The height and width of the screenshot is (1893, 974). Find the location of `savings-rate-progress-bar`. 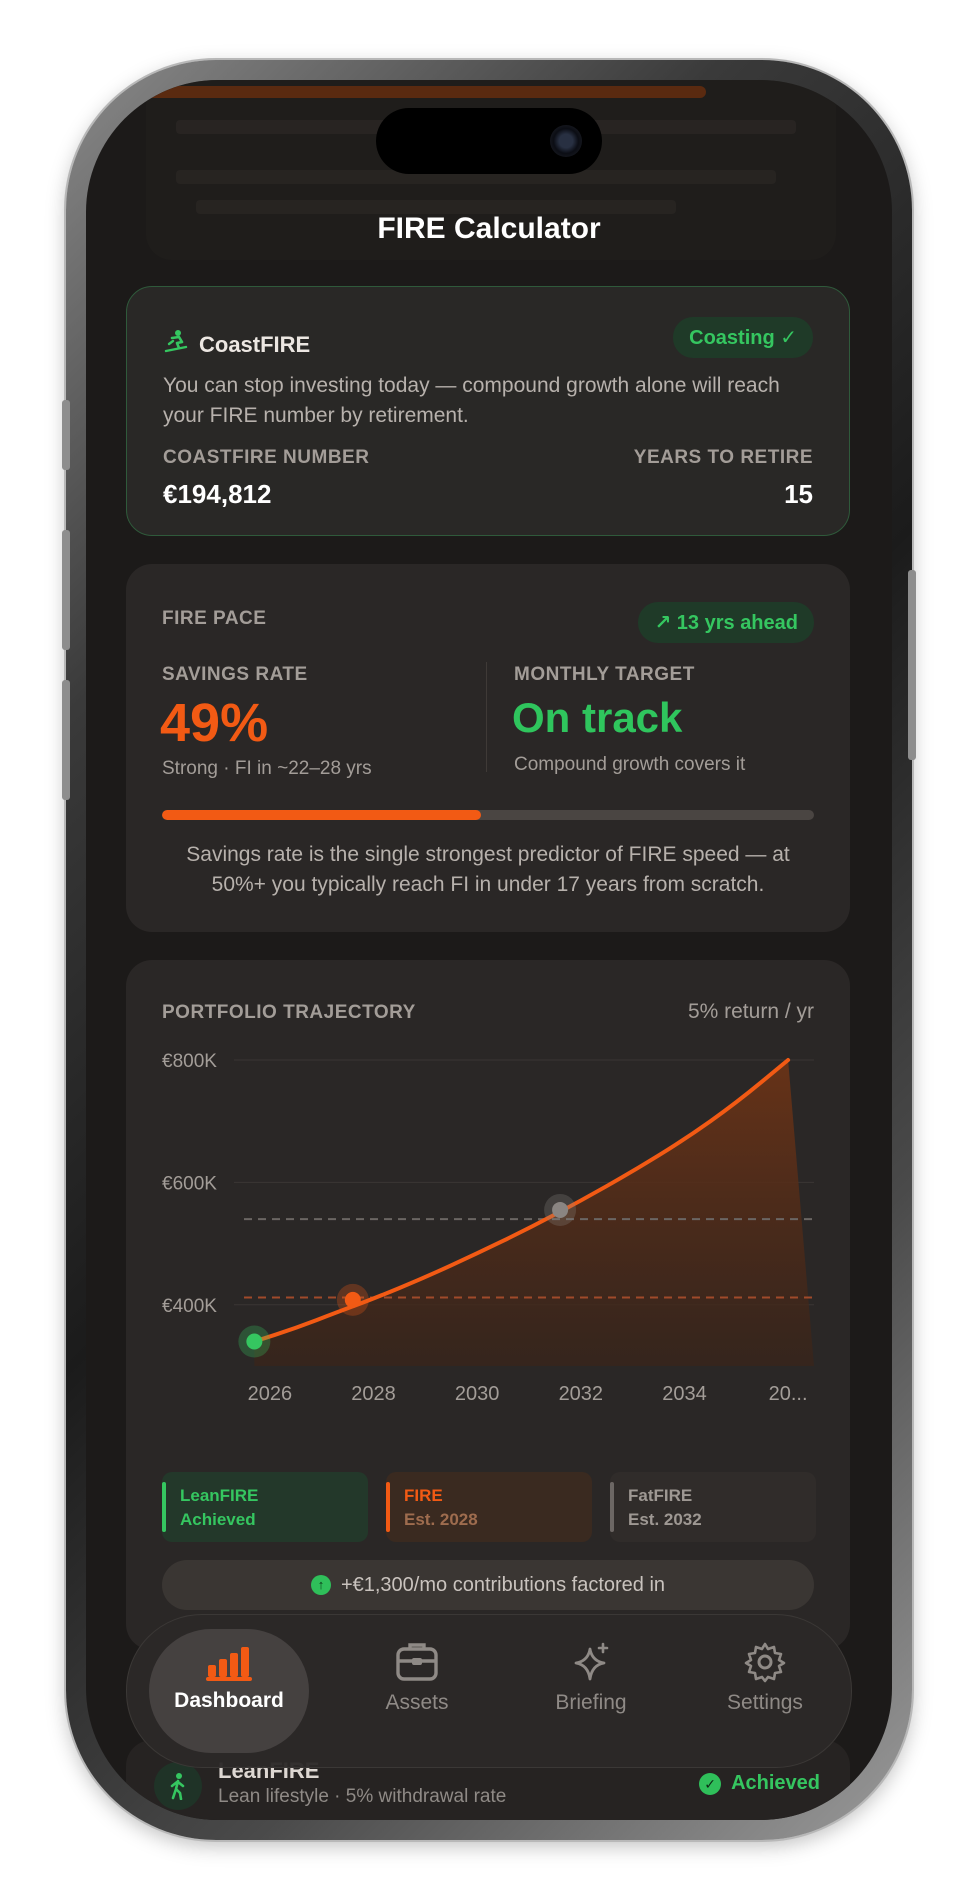

savings-rate-progress-bar is located at coordinates (488, 815).